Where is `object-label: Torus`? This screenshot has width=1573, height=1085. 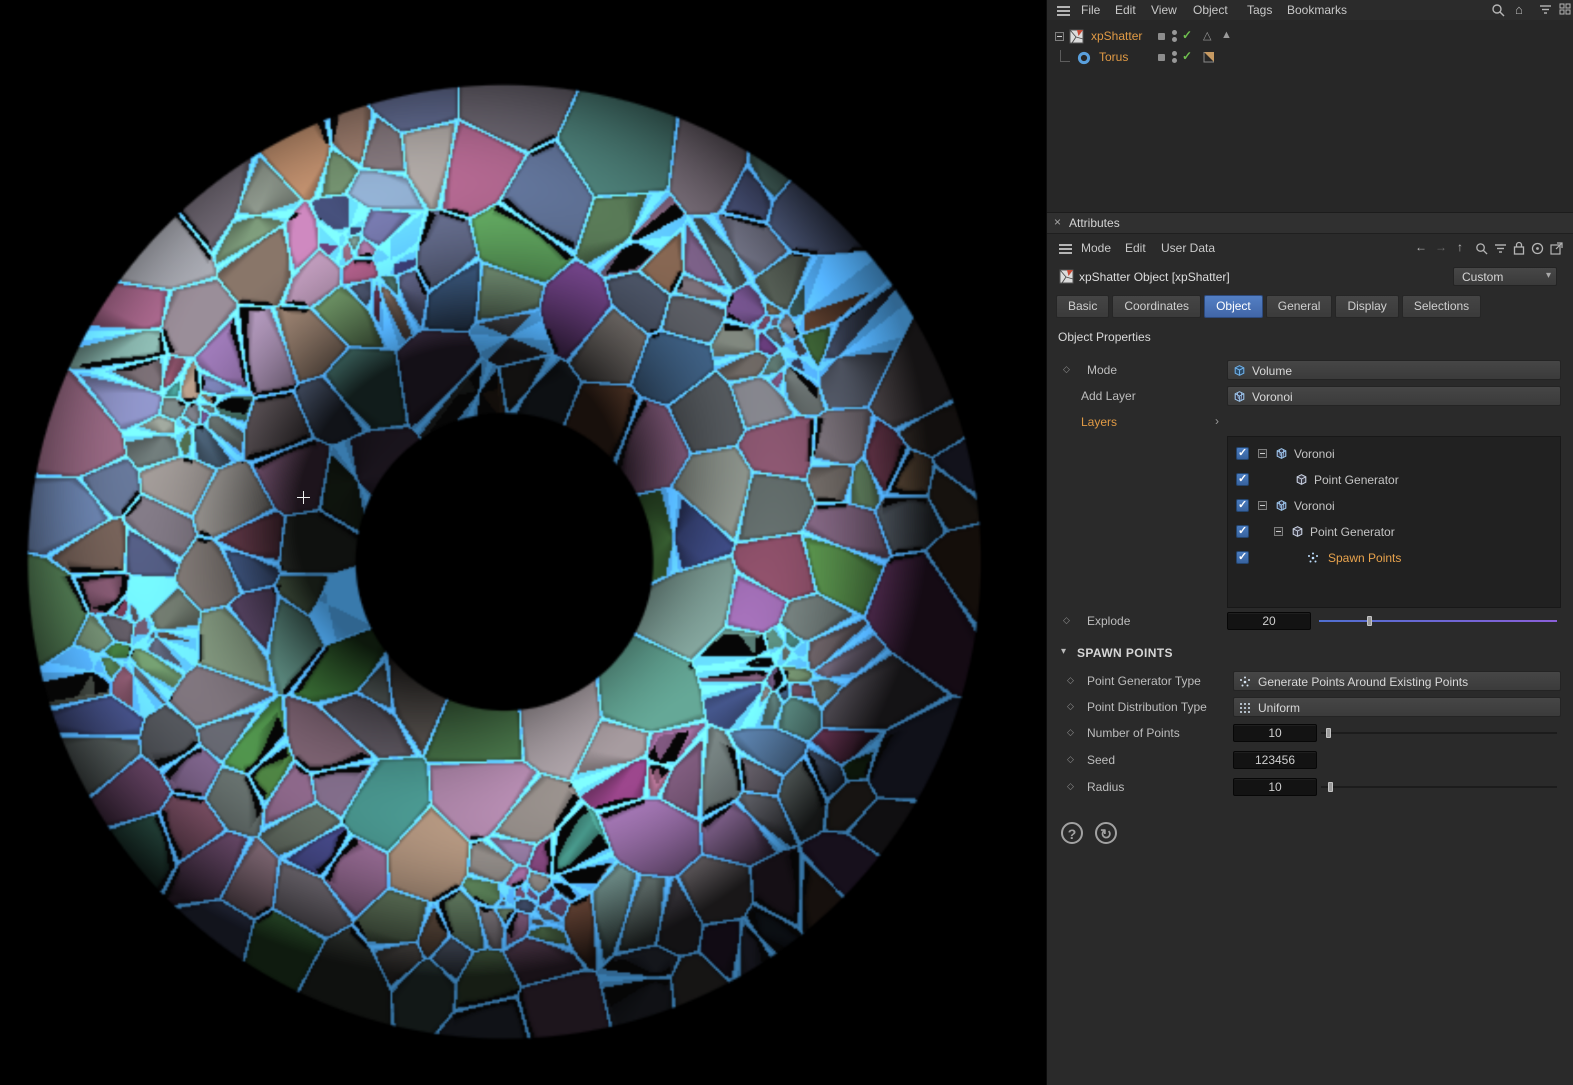
object-label: Torus is located at coordinates (1113, 57).